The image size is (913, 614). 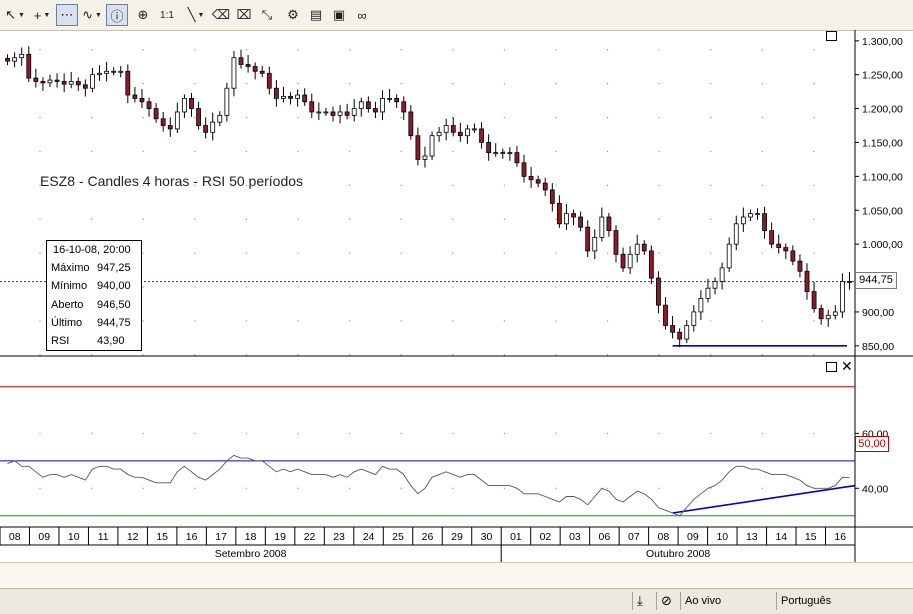 I want to click on grid-tool-button: ⋯, so click(x=67, y=15).